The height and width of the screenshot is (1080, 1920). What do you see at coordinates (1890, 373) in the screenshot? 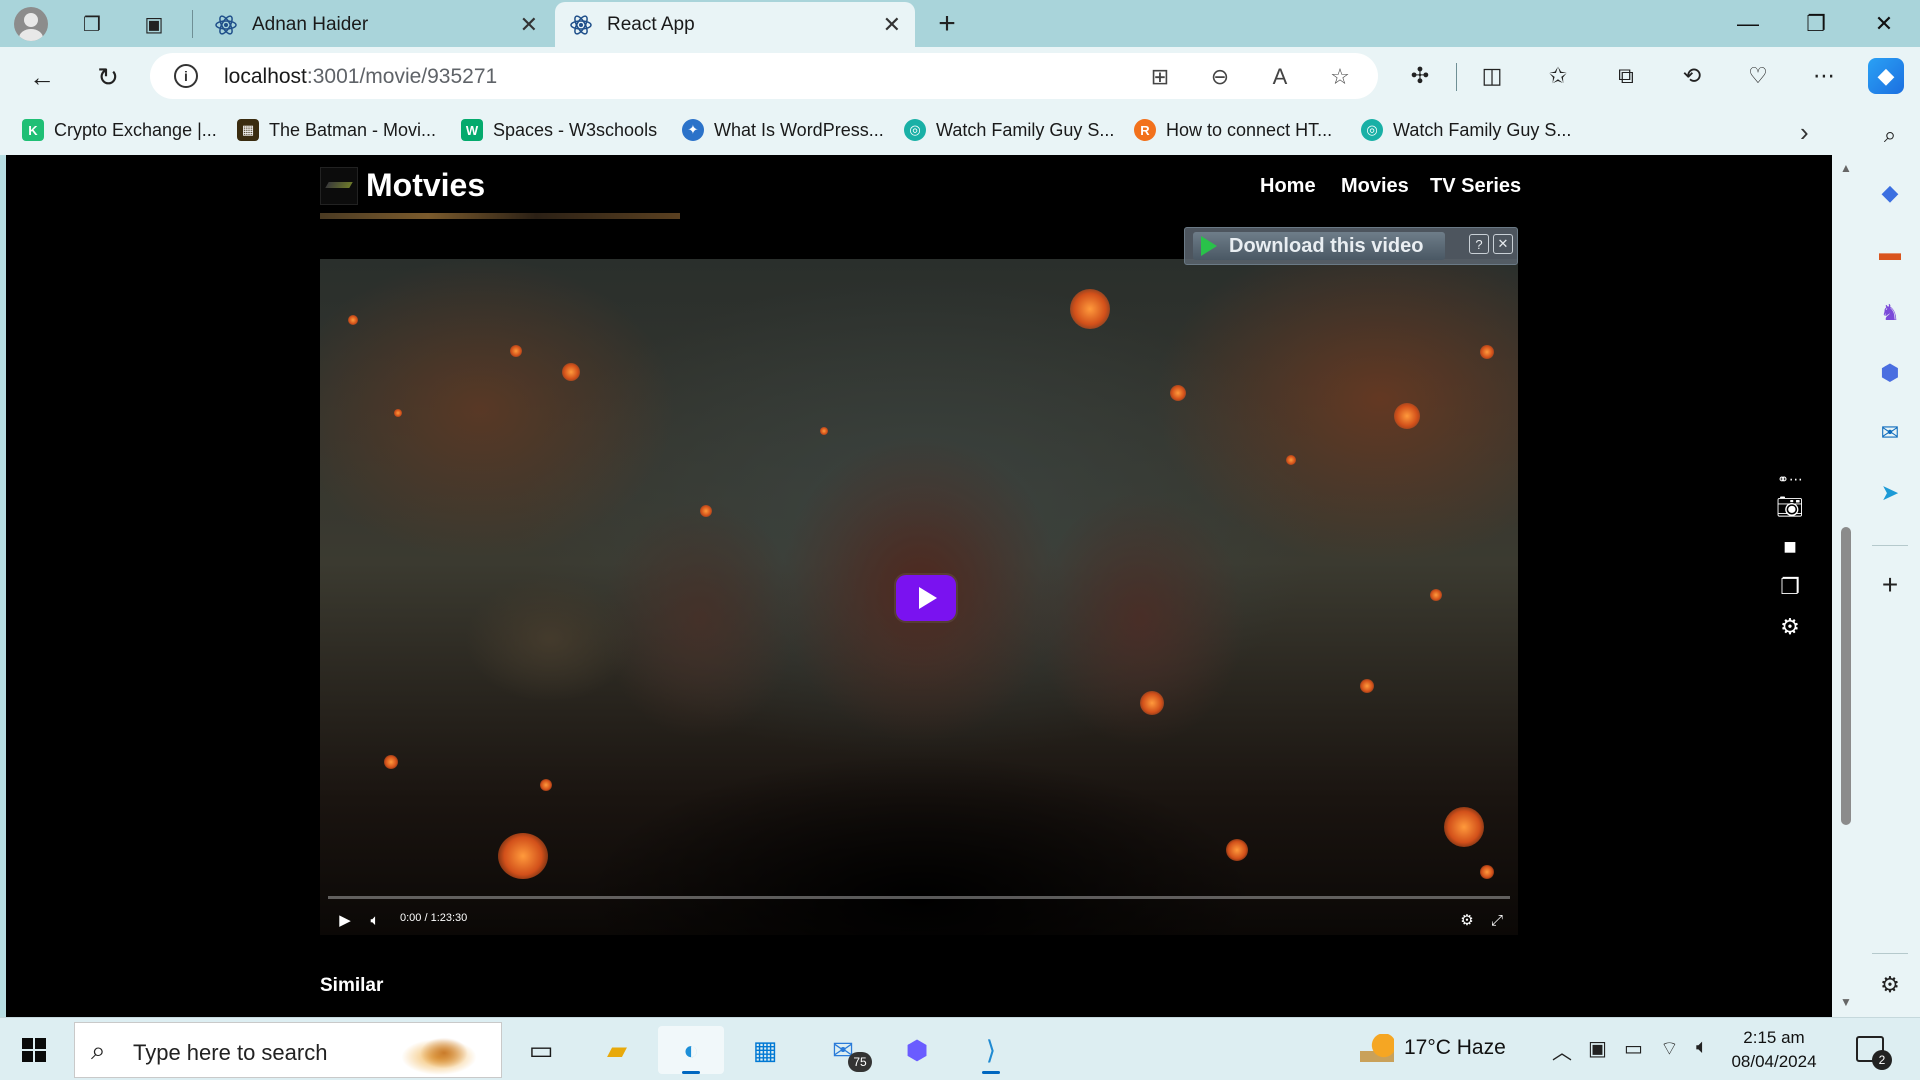
I see `microsoft-365-icon: ⬢` at bounding box center [1890, 373].